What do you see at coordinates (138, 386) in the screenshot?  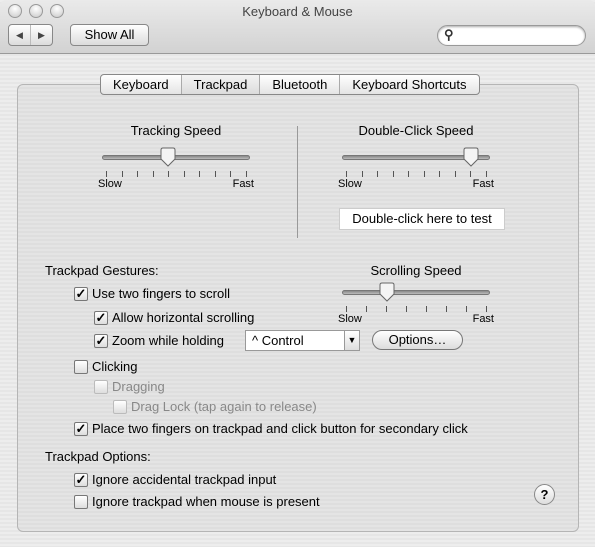 I see `checkbox-label: Dragging` at bounding box center [138, 386].